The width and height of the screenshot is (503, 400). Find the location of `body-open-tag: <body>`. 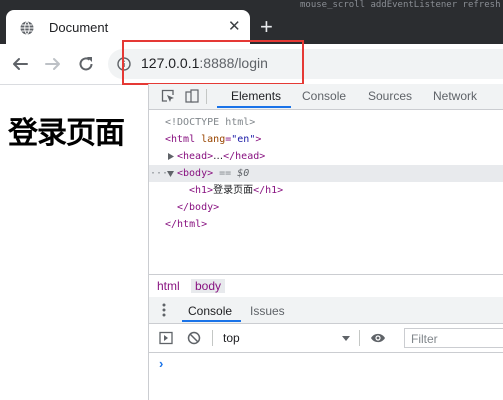

body-open-tag: <body> is located at coordinates (195, 173).